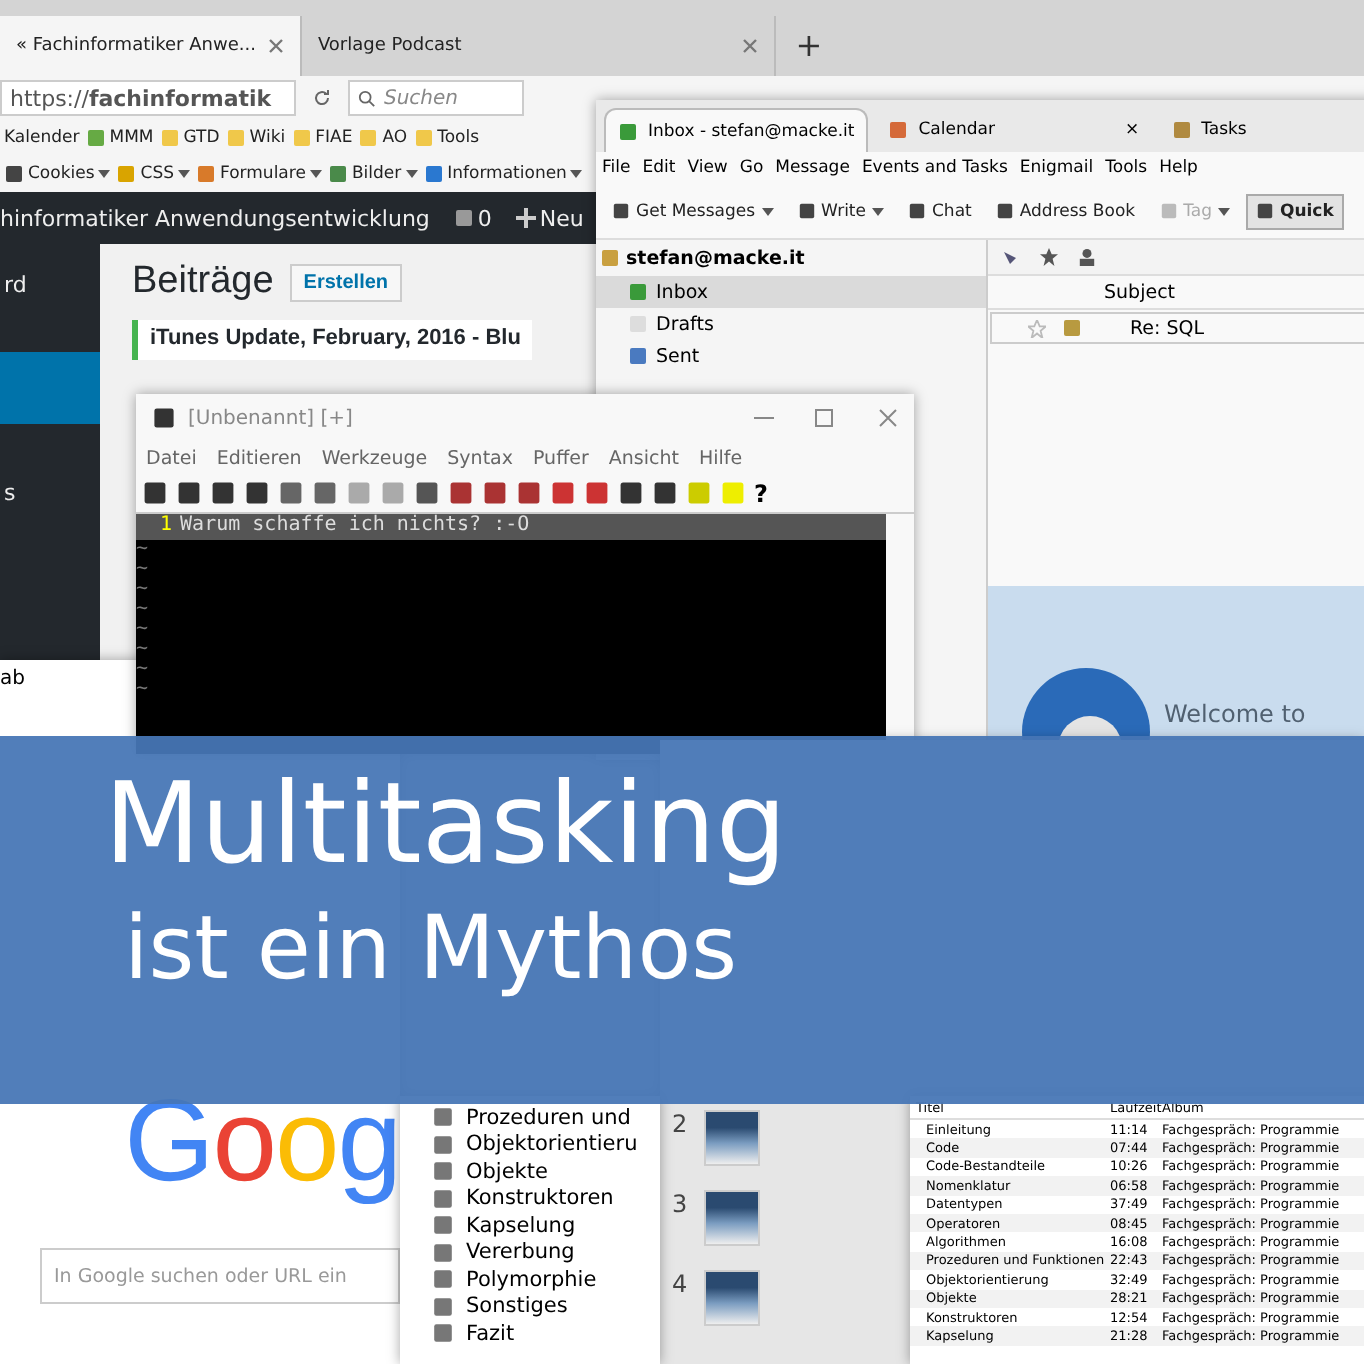  What do you see at coordinates (480, 458) in the screenshot?
I see `menu-item: Syntax` at bounding box center [480, 458].